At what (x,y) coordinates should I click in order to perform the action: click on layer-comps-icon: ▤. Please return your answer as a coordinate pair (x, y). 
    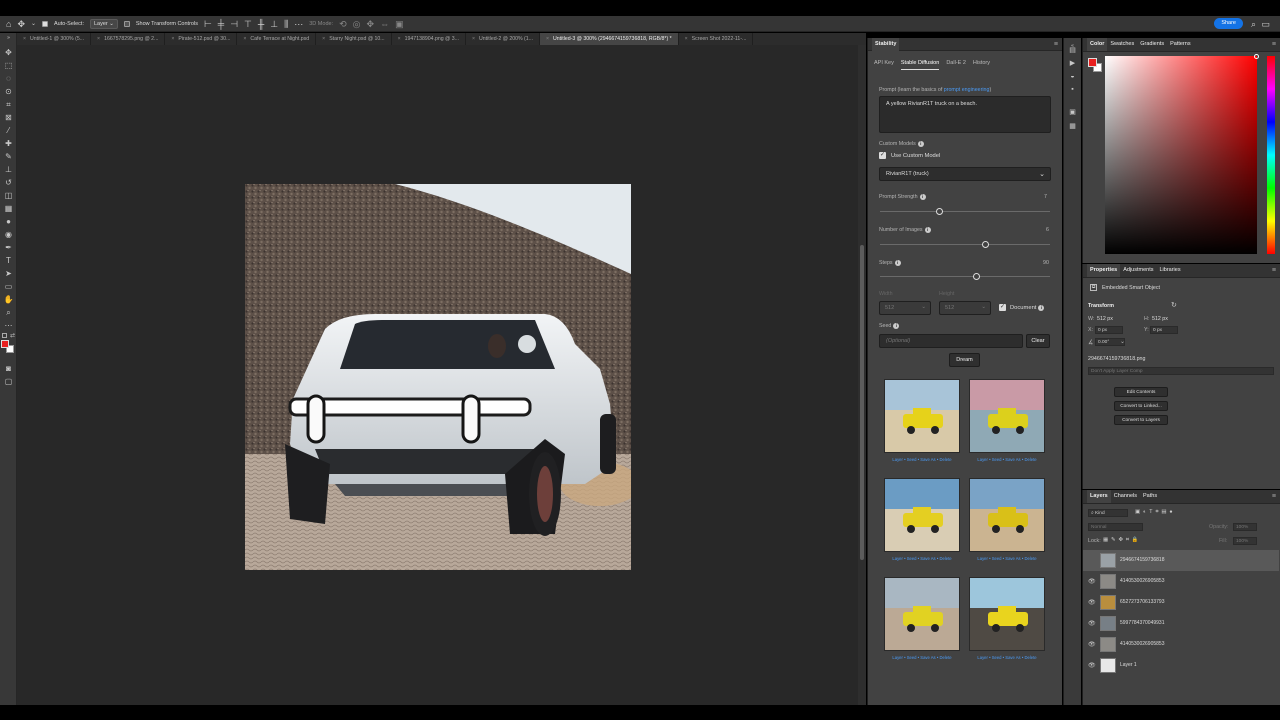
    Looking at the image, I should click on (1072, 50).